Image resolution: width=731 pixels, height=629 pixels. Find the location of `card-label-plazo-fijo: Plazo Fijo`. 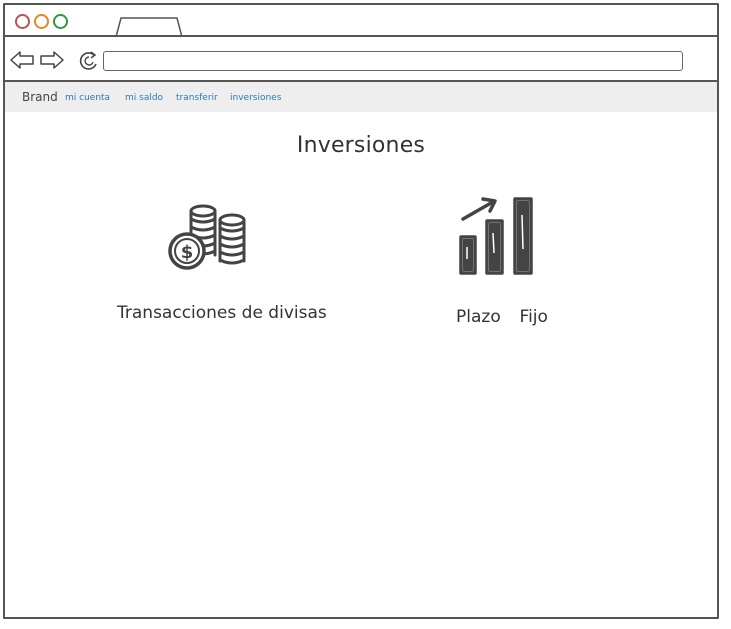

card-label-plazo-fijo: Plazo Fijo is located at coordinates (502, 317).